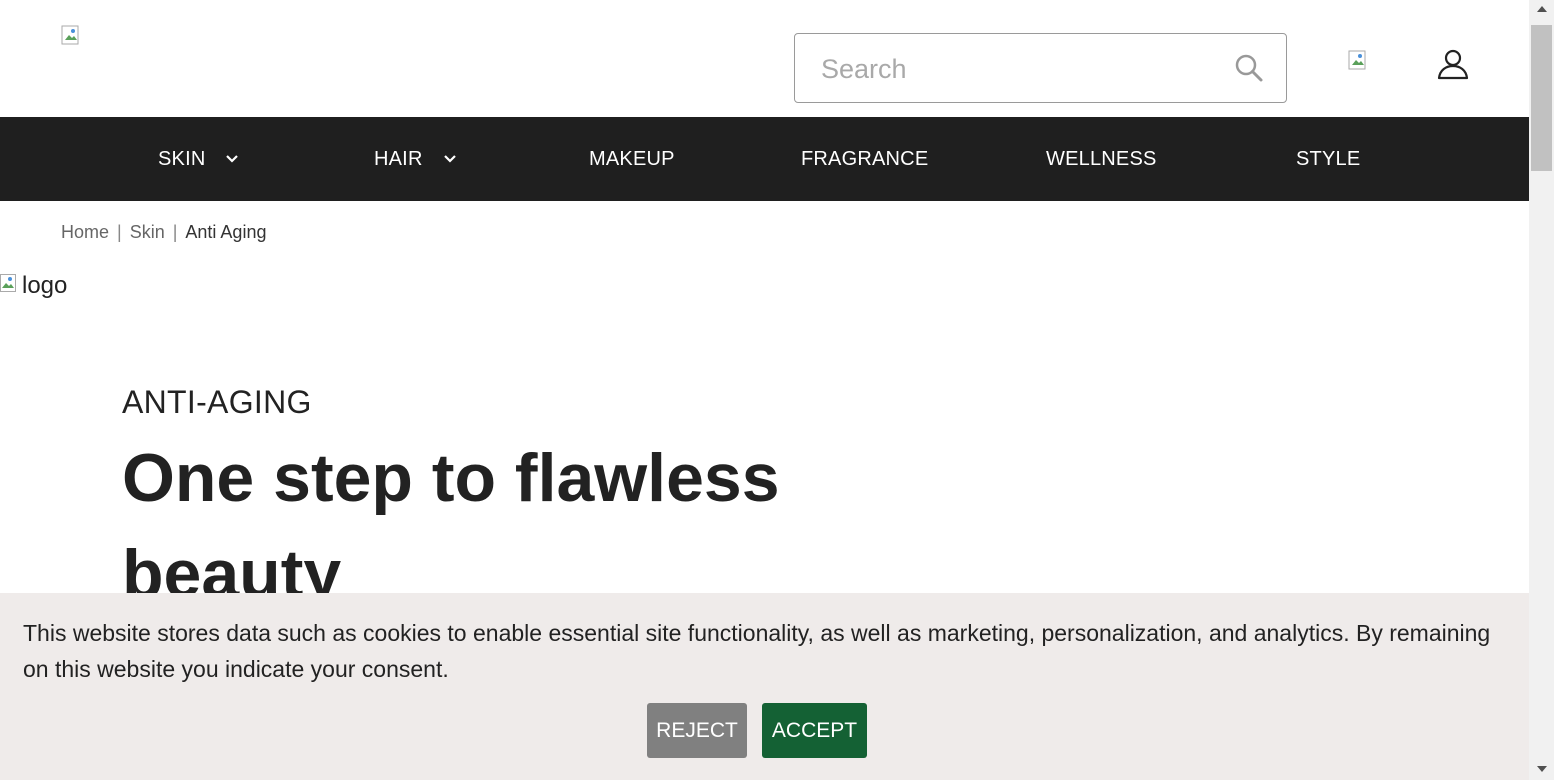 The image size is (1554, 780). I want to click on category-eyebrow: ANTI-AGING, so click(217, 402).